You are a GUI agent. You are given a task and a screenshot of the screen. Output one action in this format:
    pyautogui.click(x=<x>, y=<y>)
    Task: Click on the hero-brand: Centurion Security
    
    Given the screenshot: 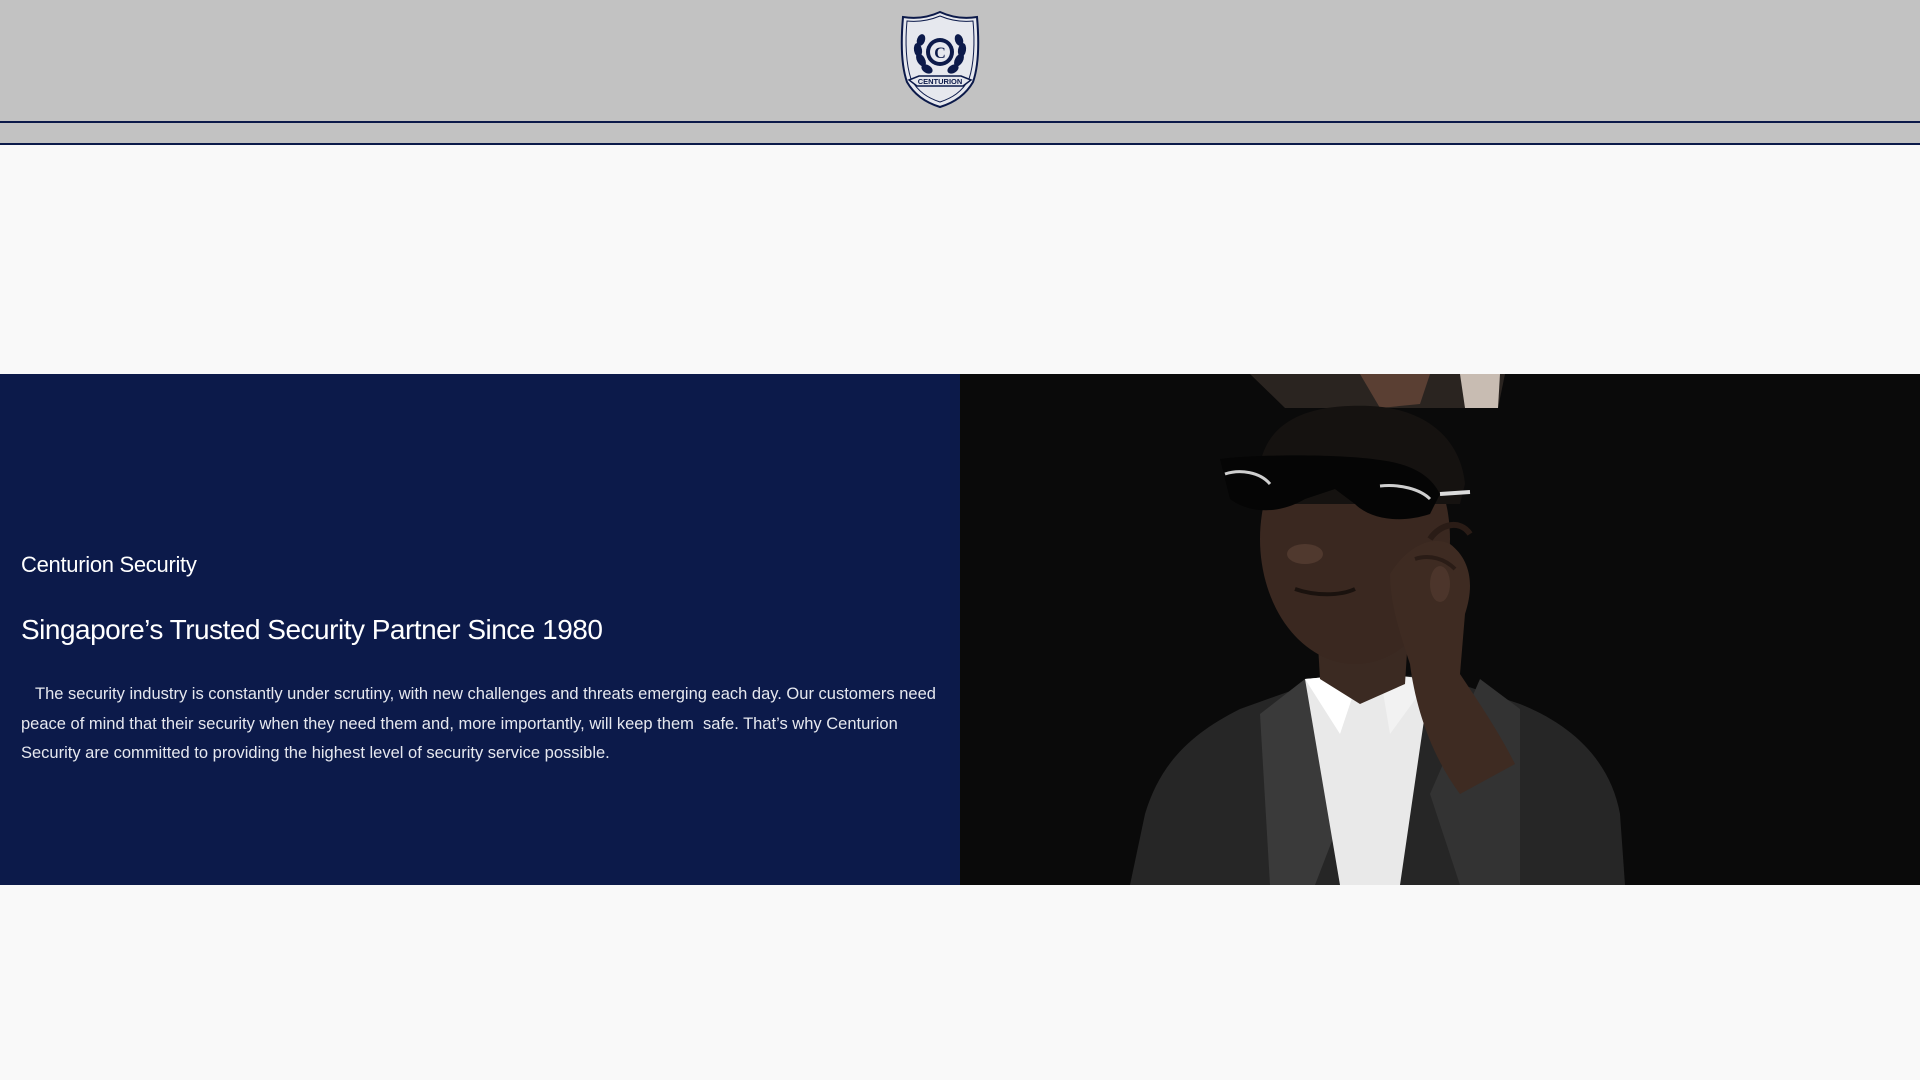 What is the action you would take?
    pyautogui.click(x=109, y=564)
    